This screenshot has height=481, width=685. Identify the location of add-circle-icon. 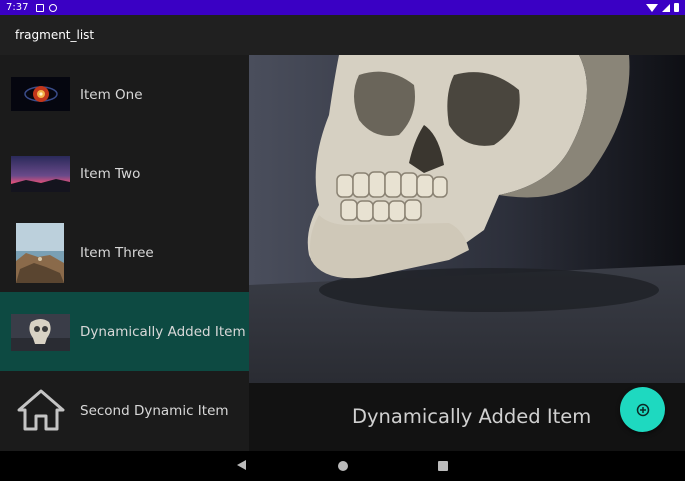
(642, 409).